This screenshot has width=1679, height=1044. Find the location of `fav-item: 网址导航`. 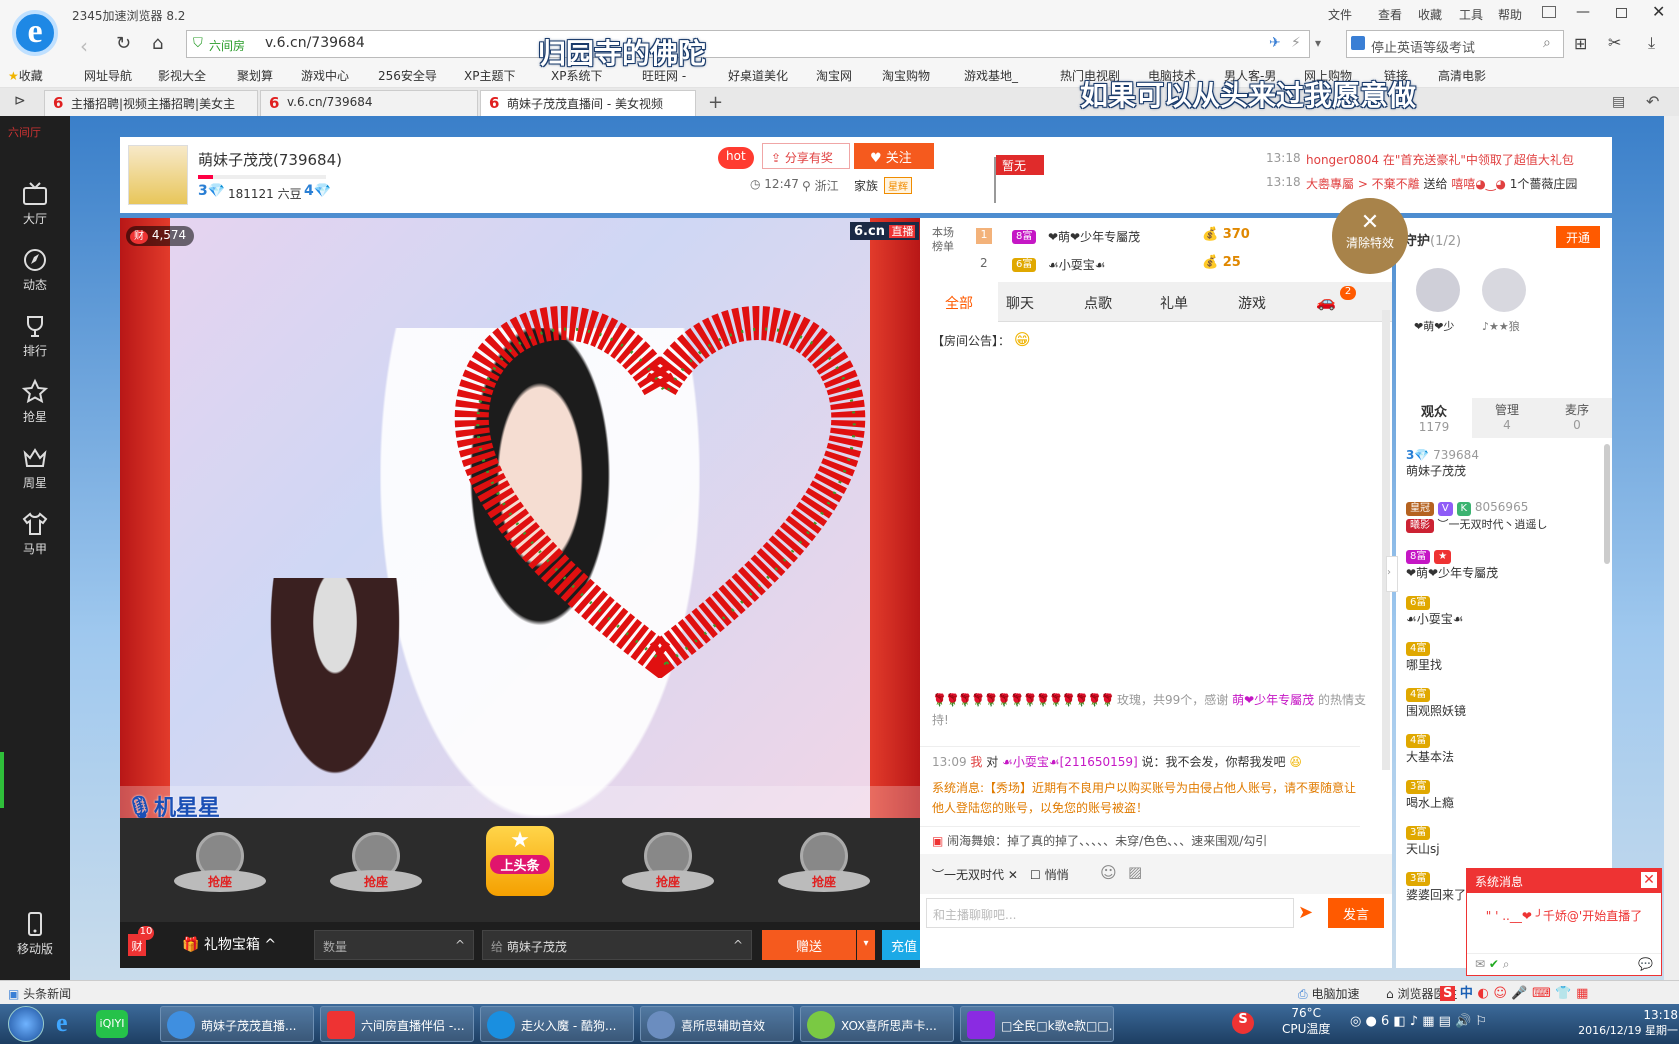

fav-item: 网址导航 is located at coordinates (108, 75).